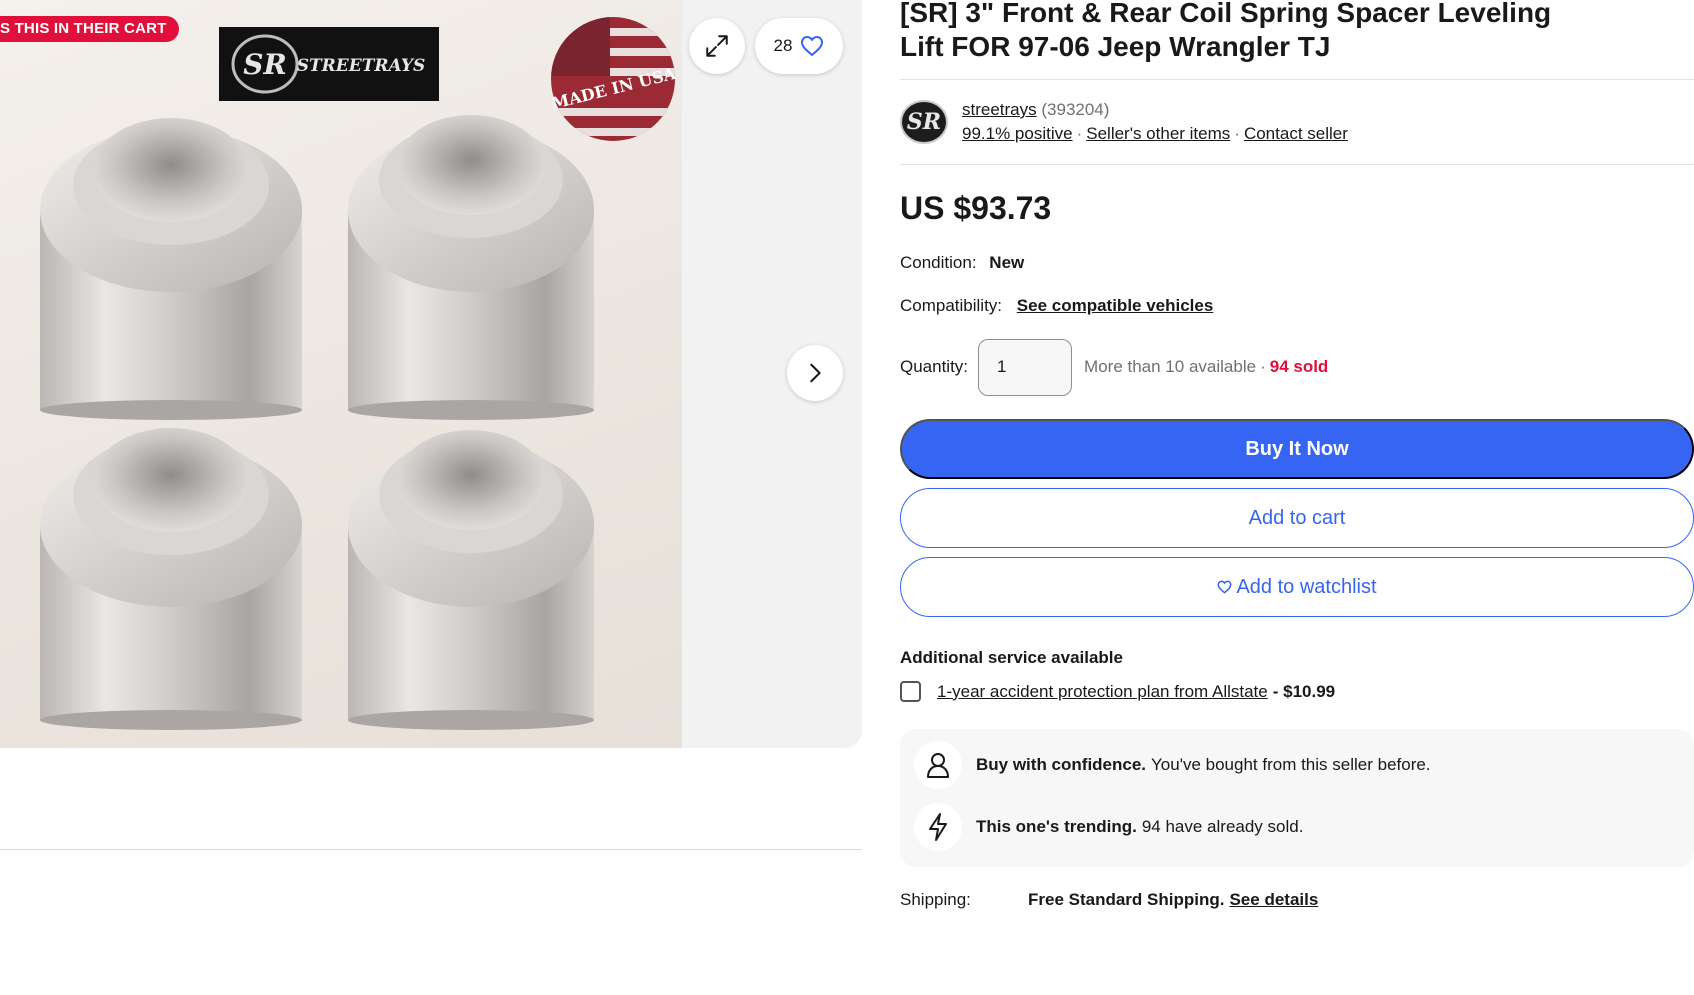 This screenshot has width=1694, height=995. I want to click on made-in-usa-seal: MADE IN USA, so click(613, 79).